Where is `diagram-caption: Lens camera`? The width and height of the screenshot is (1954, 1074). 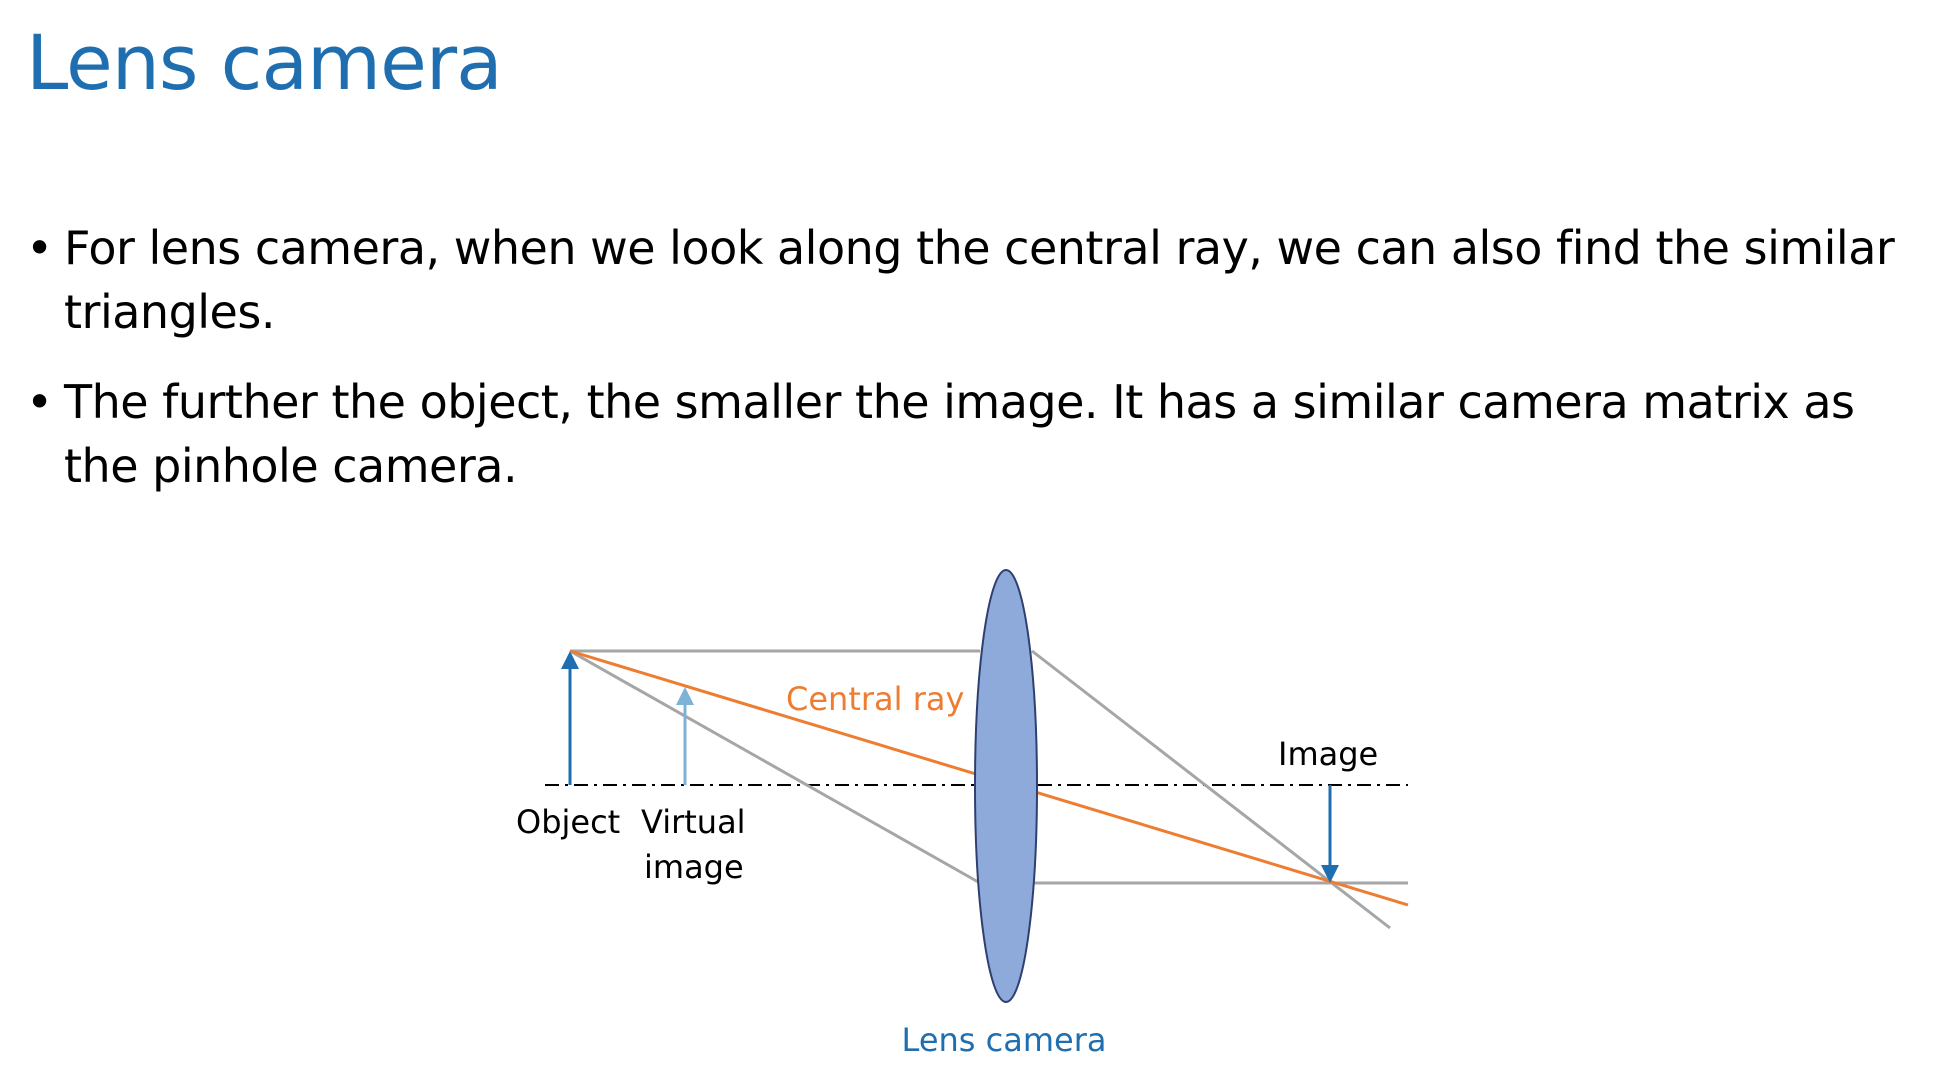
diagram-caption: Lens camera is located at coordinates (1004, 1040).